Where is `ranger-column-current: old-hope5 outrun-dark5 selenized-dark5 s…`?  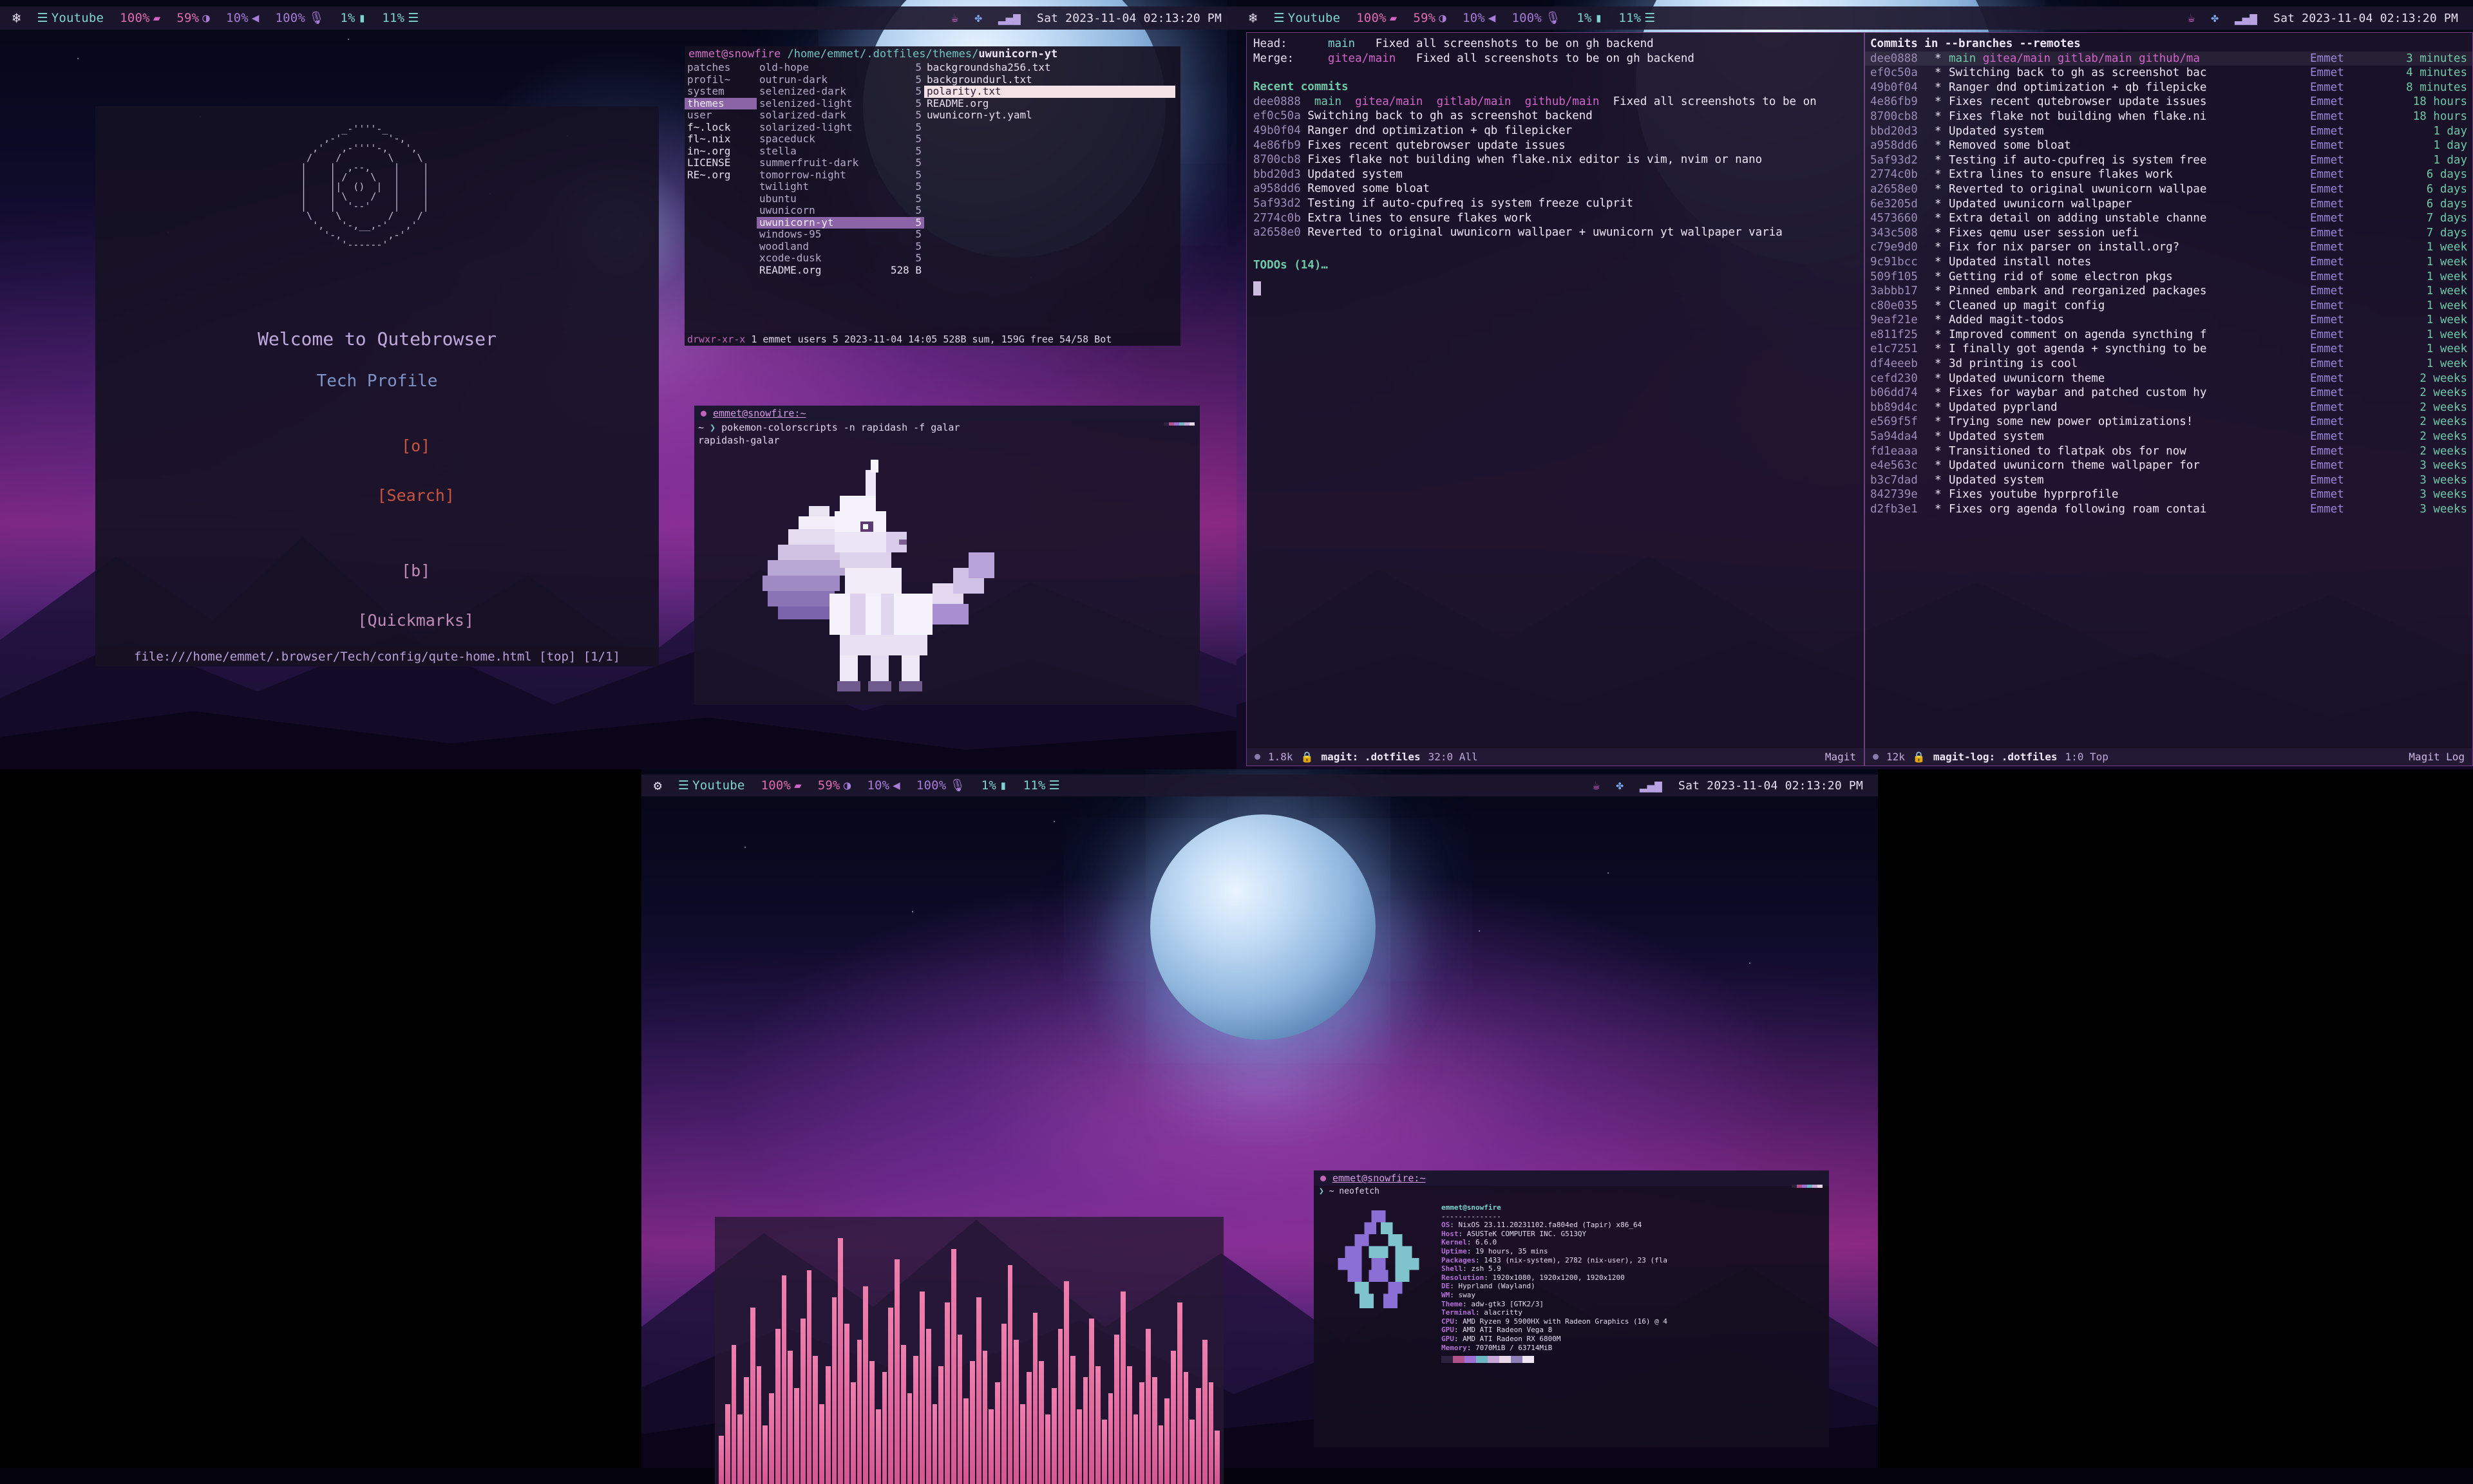 ranger-column-current: old-hope5 outrun-dark5 selenized-dark5 s… is located at coordinates (841, 169).